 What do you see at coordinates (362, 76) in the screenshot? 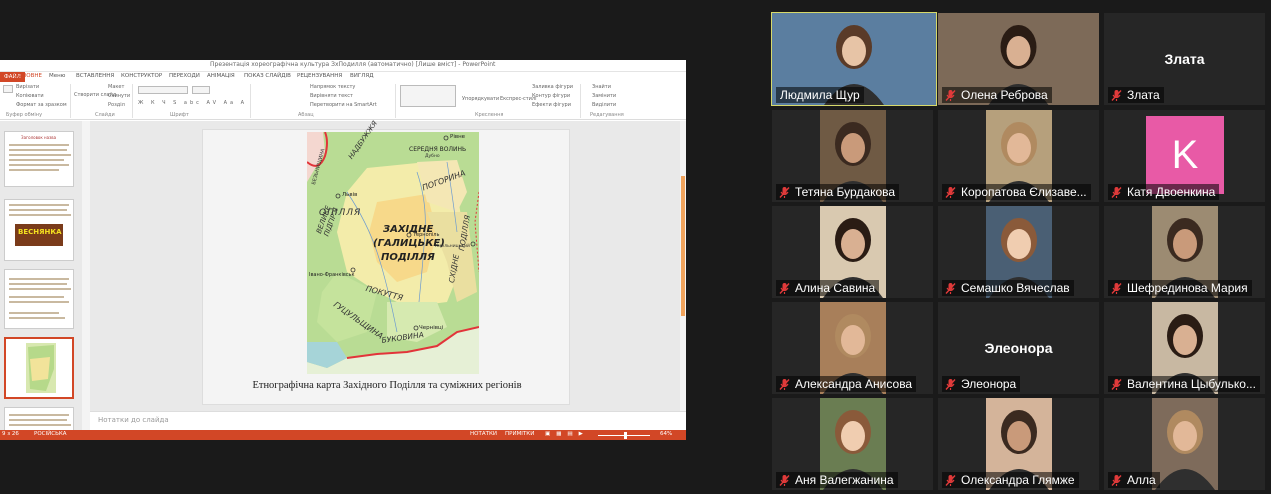
I see `tab-view: ВИГЛЯД` at bounding box center [362, 76].